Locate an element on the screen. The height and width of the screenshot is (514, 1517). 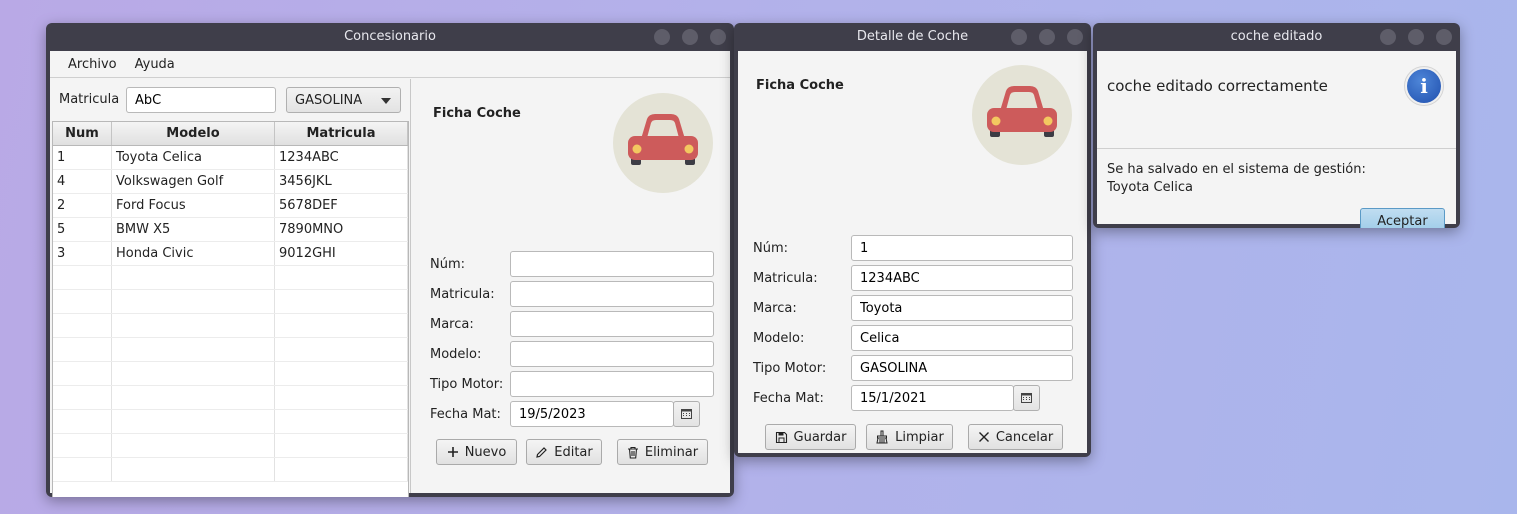
detail-window-titlebar: Detalle de Coche is located at coordinates (912, 37).